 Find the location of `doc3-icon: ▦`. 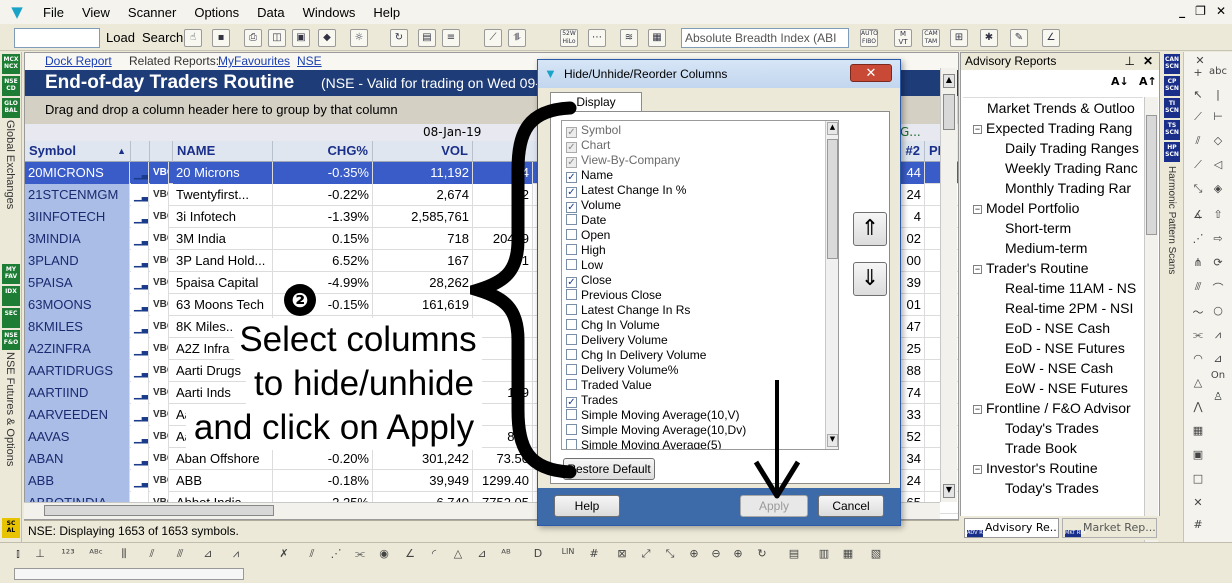

doc3-icon: ▦ is located at coordinates (848, 555).